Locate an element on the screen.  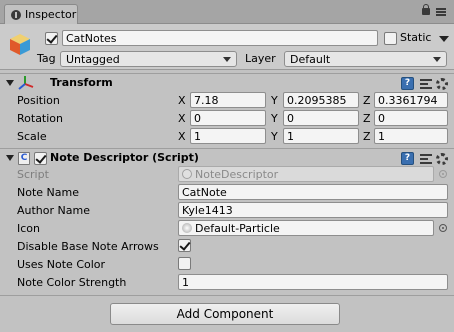
rotation-x-field: 0 is located at coordinates (228, 118).